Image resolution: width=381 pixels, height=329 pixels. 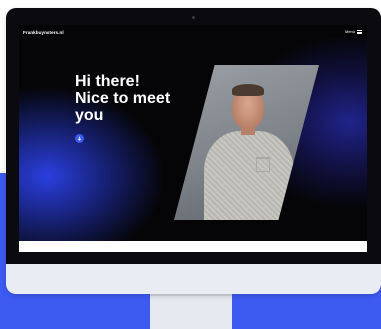 I want to click on arrow-down-icon, so click(x=79, y=138).